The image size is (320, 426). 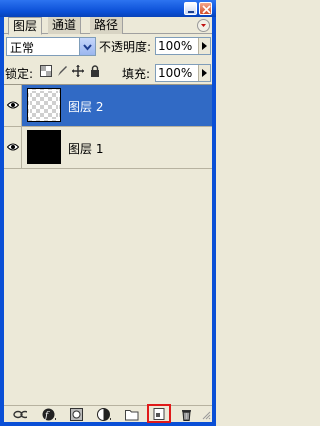 What do you see at coordinates (77, 414) in the screenshot?
I see `layer-mask-icon` at bounding box center [77, 414].